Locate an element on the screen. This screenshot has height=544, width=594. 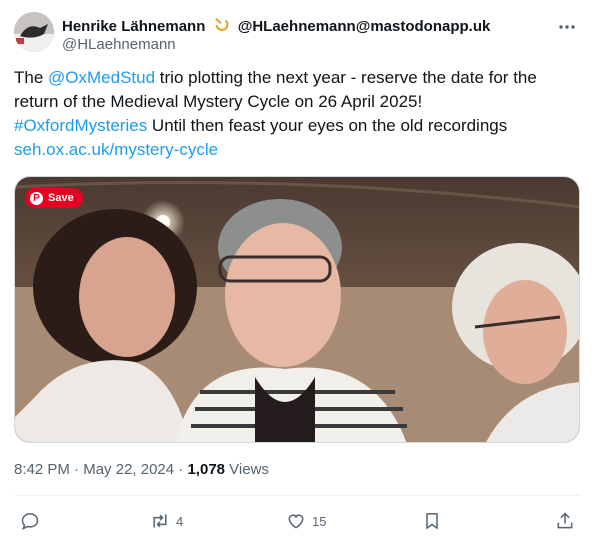
avatar is located at coordinates (34, 32).